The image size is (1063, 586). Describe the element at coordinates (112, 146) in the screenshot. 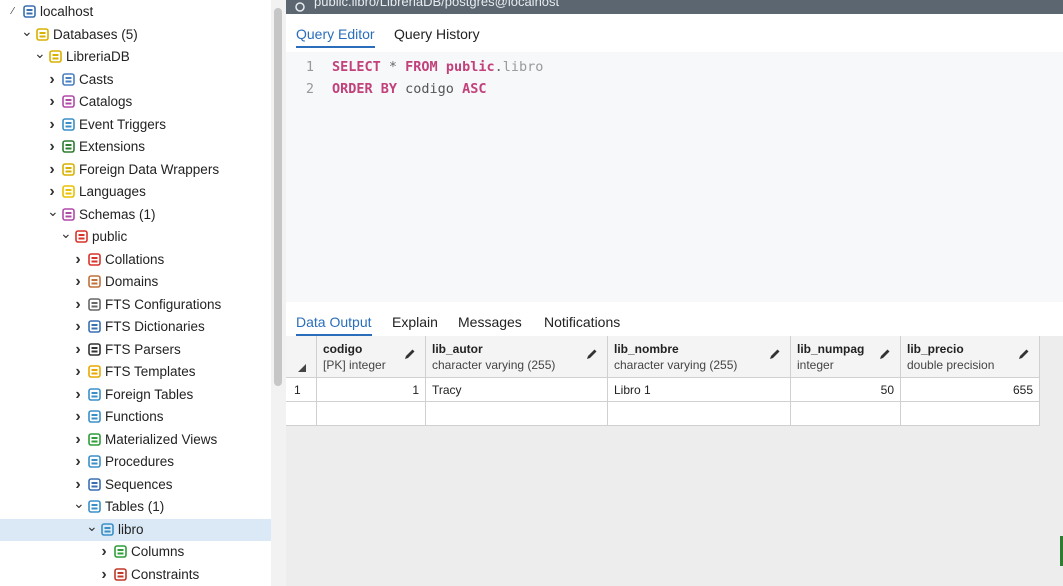

I see `tree-item-label: Extensions` at that location.